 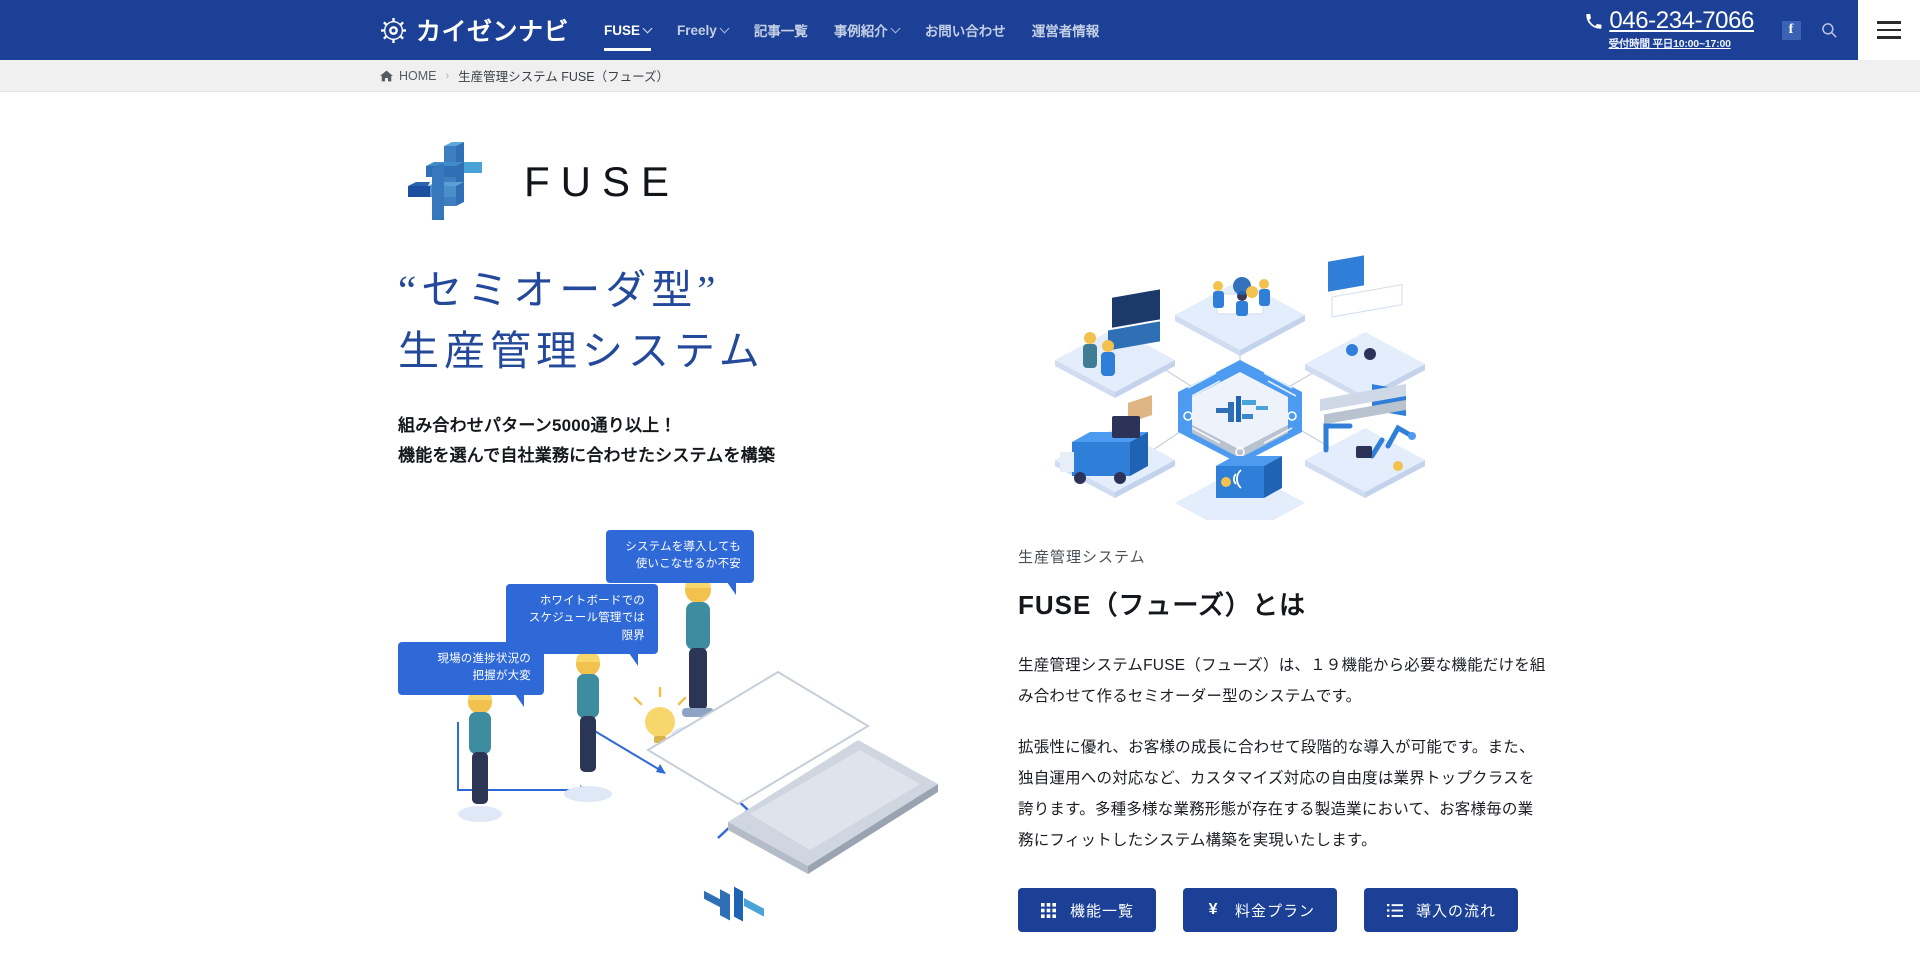 What do you see at coordinates (658, 320) in the screenshot?
I see `hero-title: “セミオーダ型” 生産管理システム` at bounding box center [658, 320].